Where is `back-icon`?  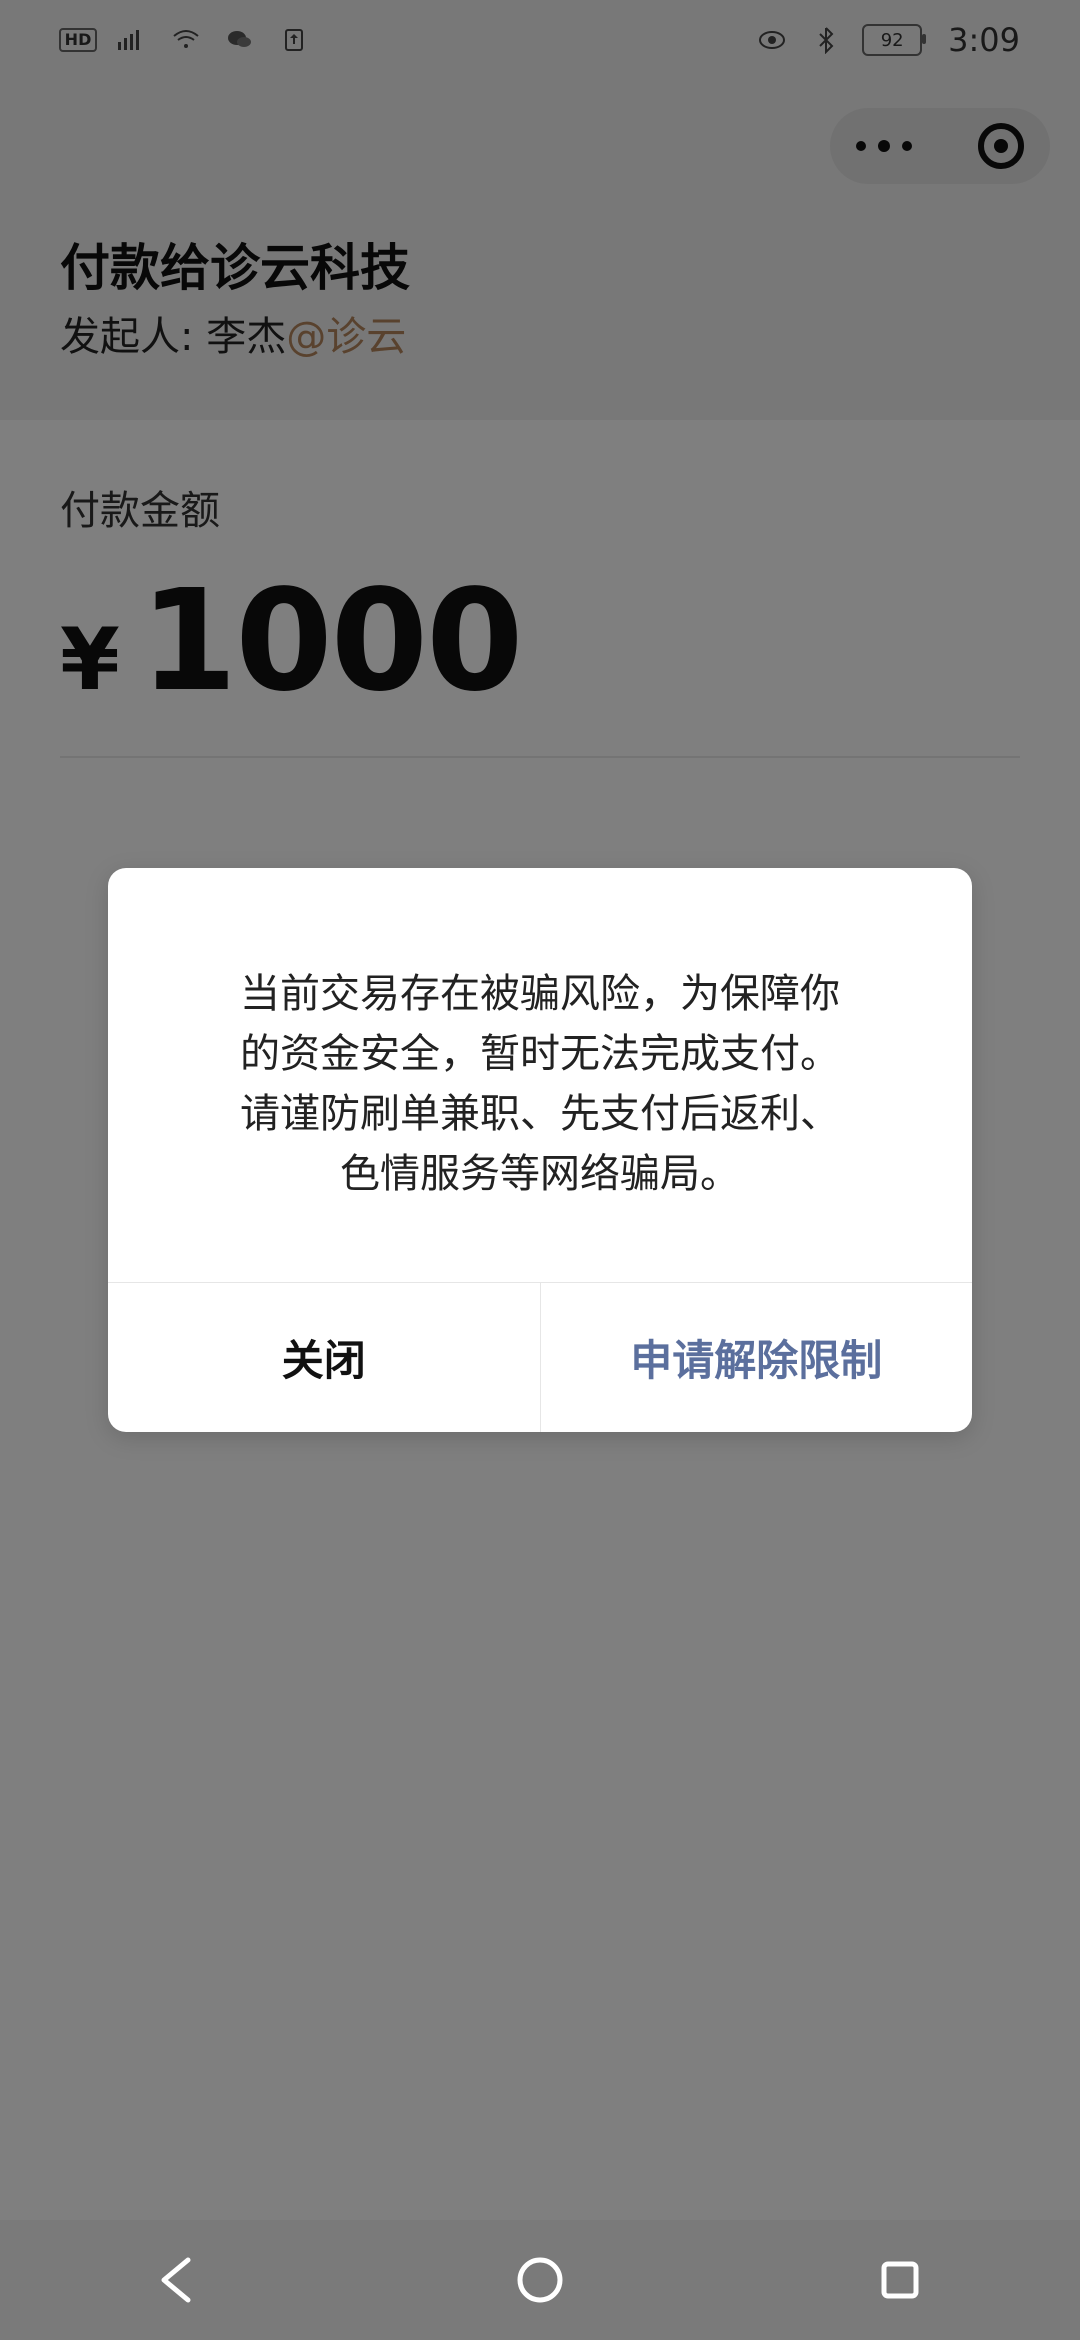 back-icon is located at coordinates (176, 2280).